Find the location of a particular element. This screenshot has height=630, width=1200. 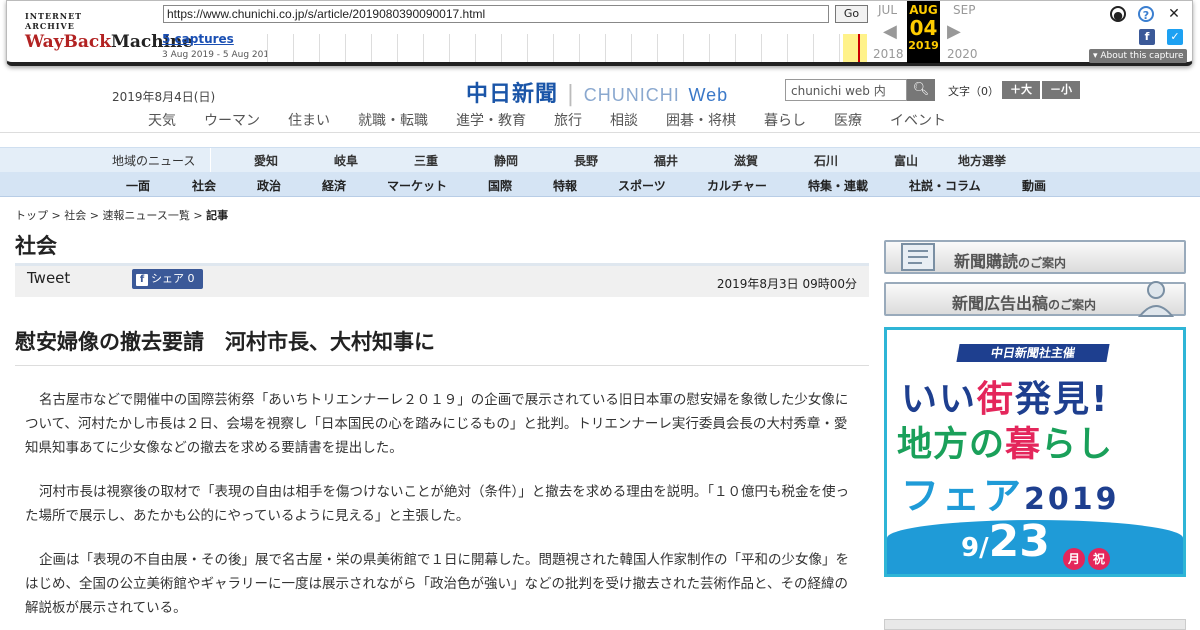

service-nav-item: ウーマン is located at coordinates (232, 120).